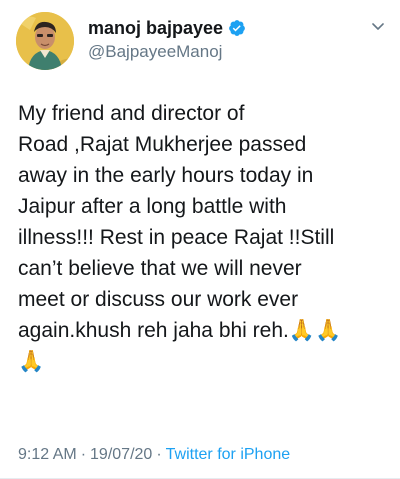  What do you see at coordinates (154, 455) in the screenshot?
I see `tweet-meta: 9:12 AM · 19/07/20 · Twitter for iPhone` at bounding box center [154, 455].